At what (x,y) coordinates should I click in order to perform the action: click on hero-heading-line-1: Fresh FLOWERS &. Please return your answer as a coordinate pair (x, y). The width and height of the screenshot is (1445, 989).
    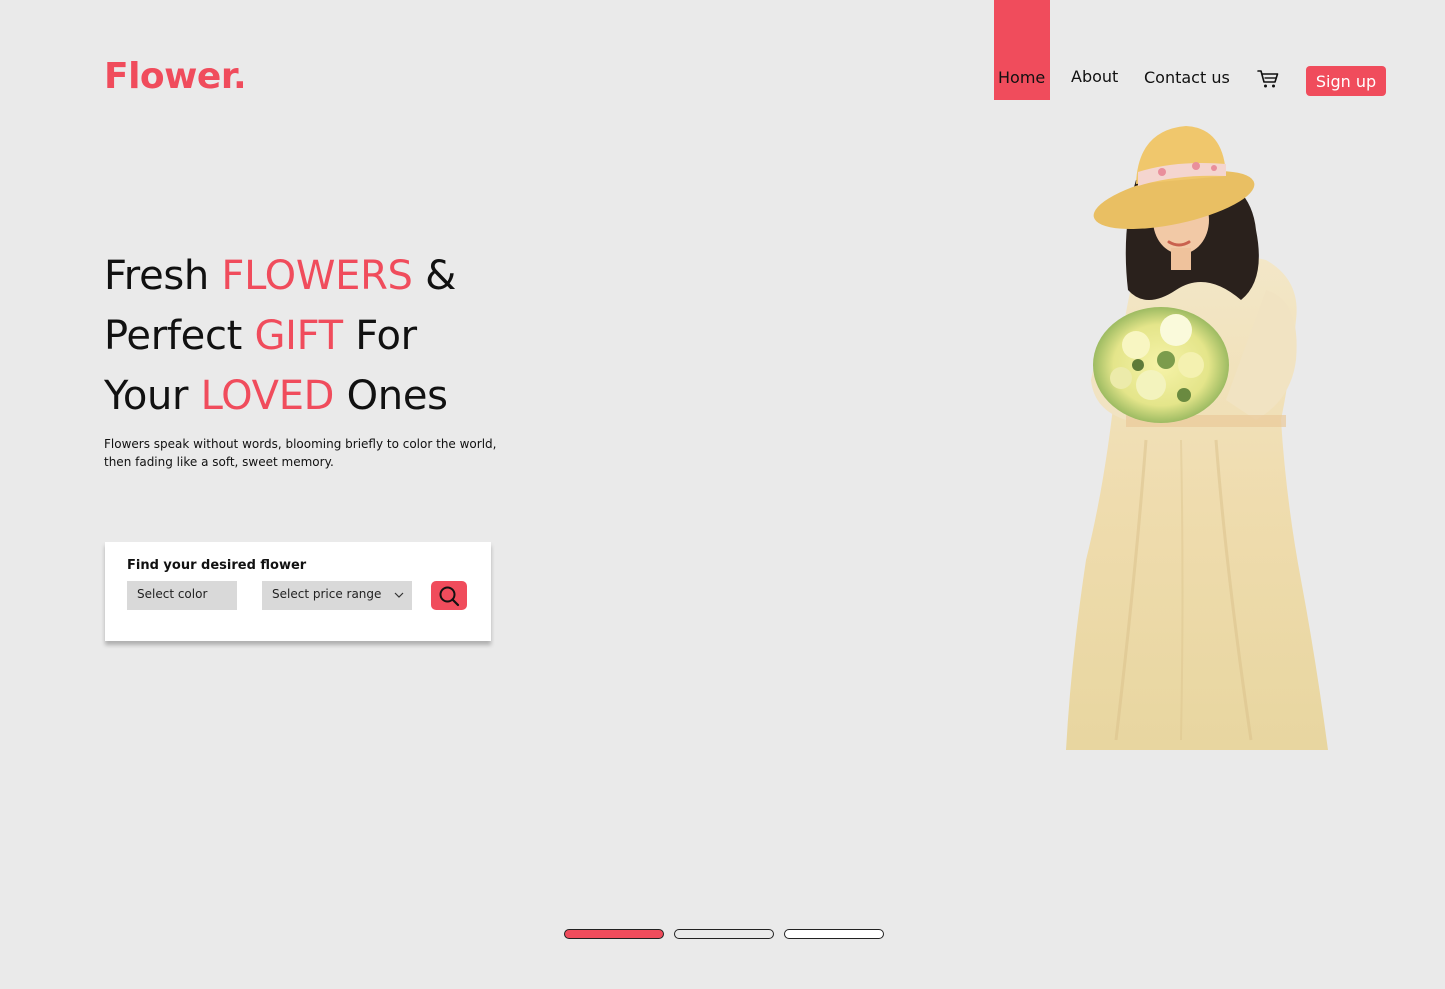
    Looking at the image, I should click on (280, 276).